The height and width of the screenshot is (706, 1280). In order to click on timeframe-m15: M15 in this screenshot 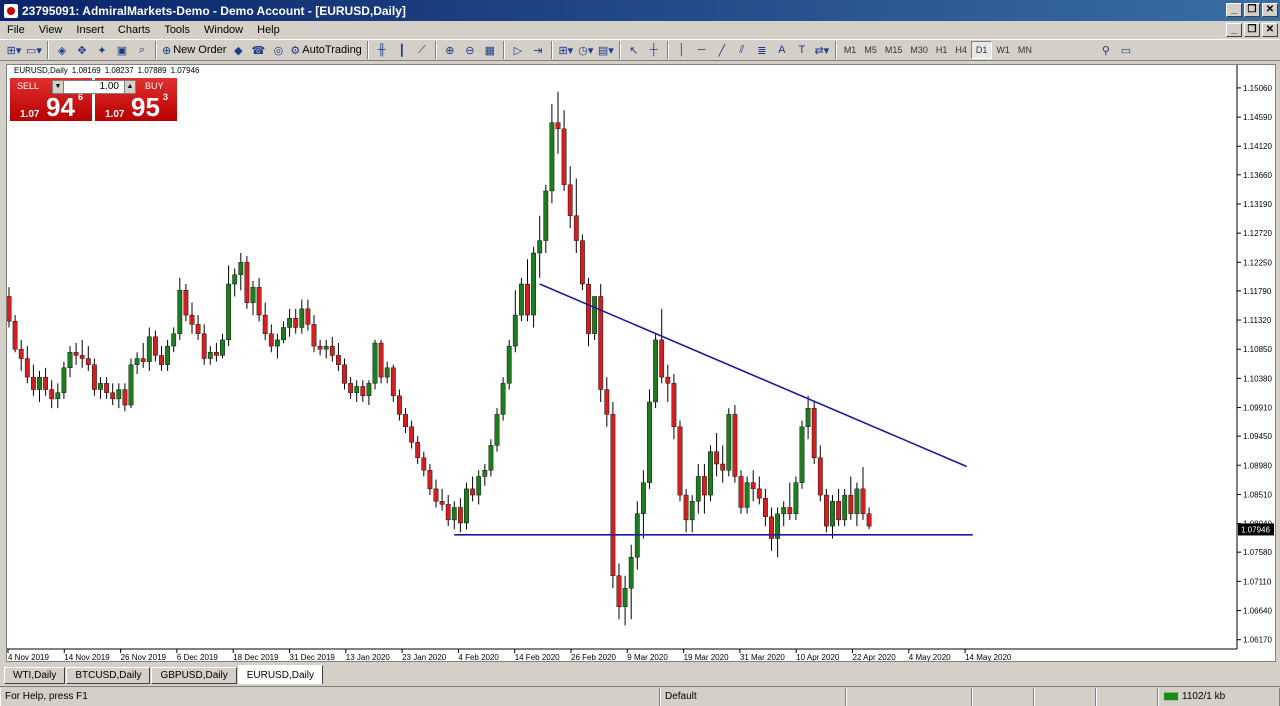, I will do `click(894, 50)`.